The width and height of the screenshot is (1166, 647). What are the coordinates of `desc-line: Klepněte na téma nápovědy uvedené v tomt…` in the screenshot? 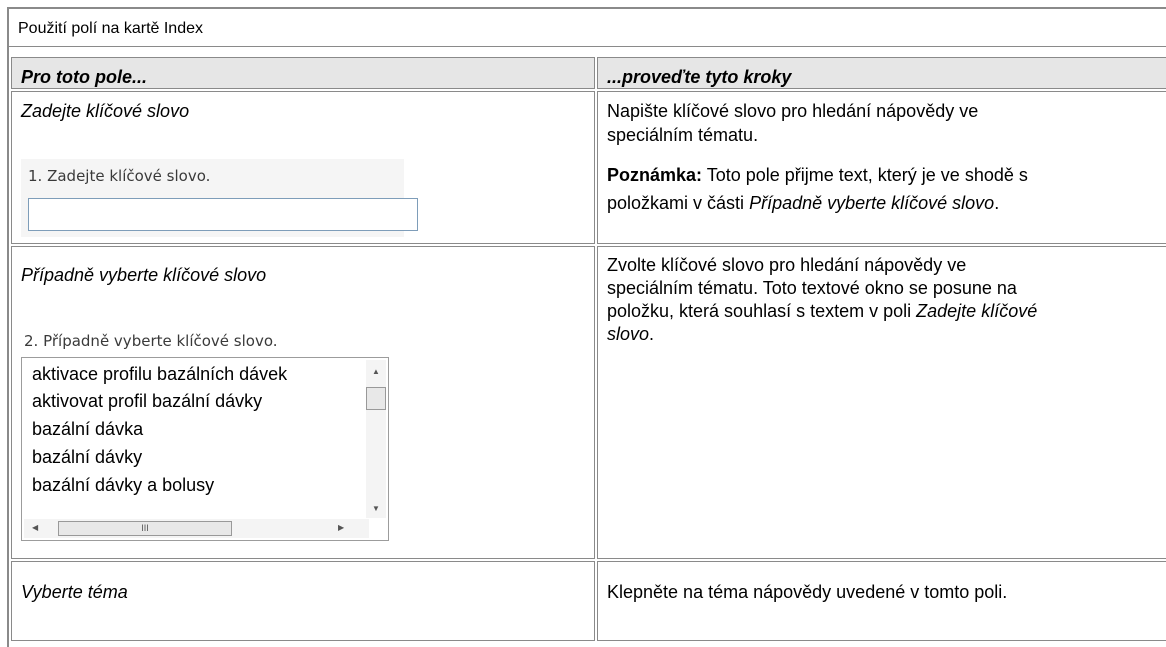 It's located at (807, 592).